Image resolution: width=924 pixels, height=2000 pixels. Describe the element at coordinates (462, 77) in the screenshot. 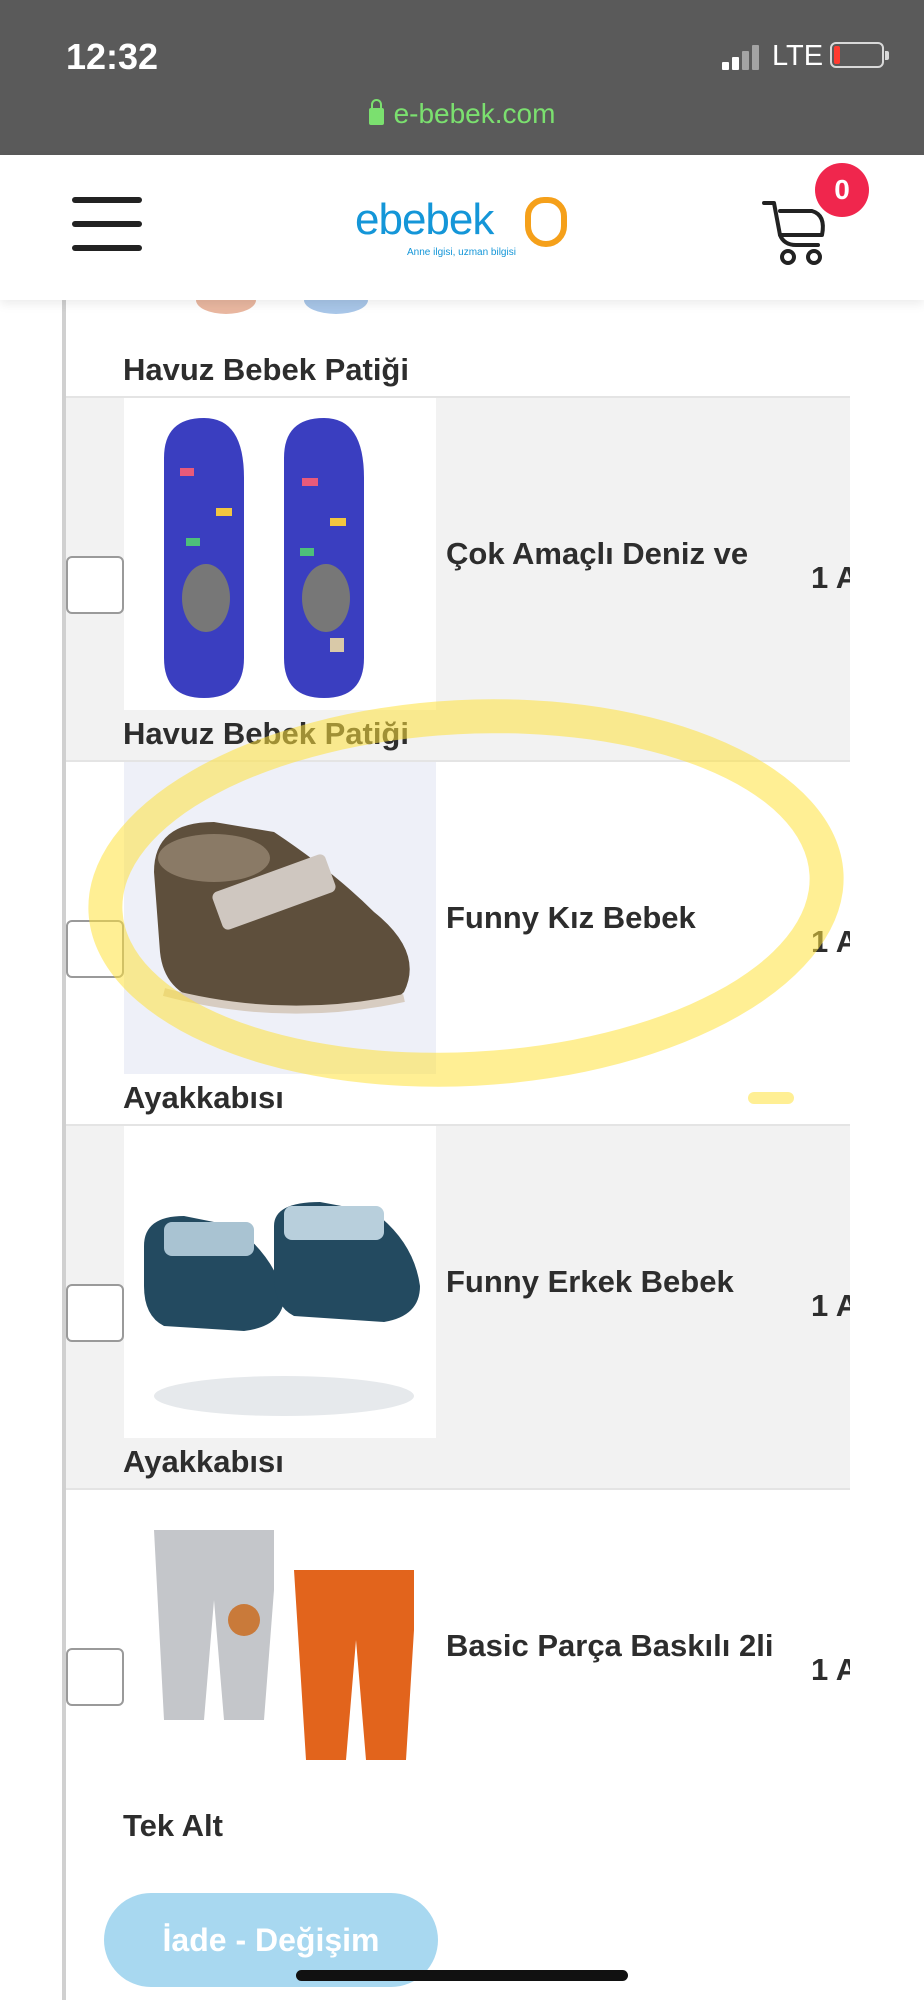

I see `status-bar: 12:32 LTE e-bebek.com` at that location.